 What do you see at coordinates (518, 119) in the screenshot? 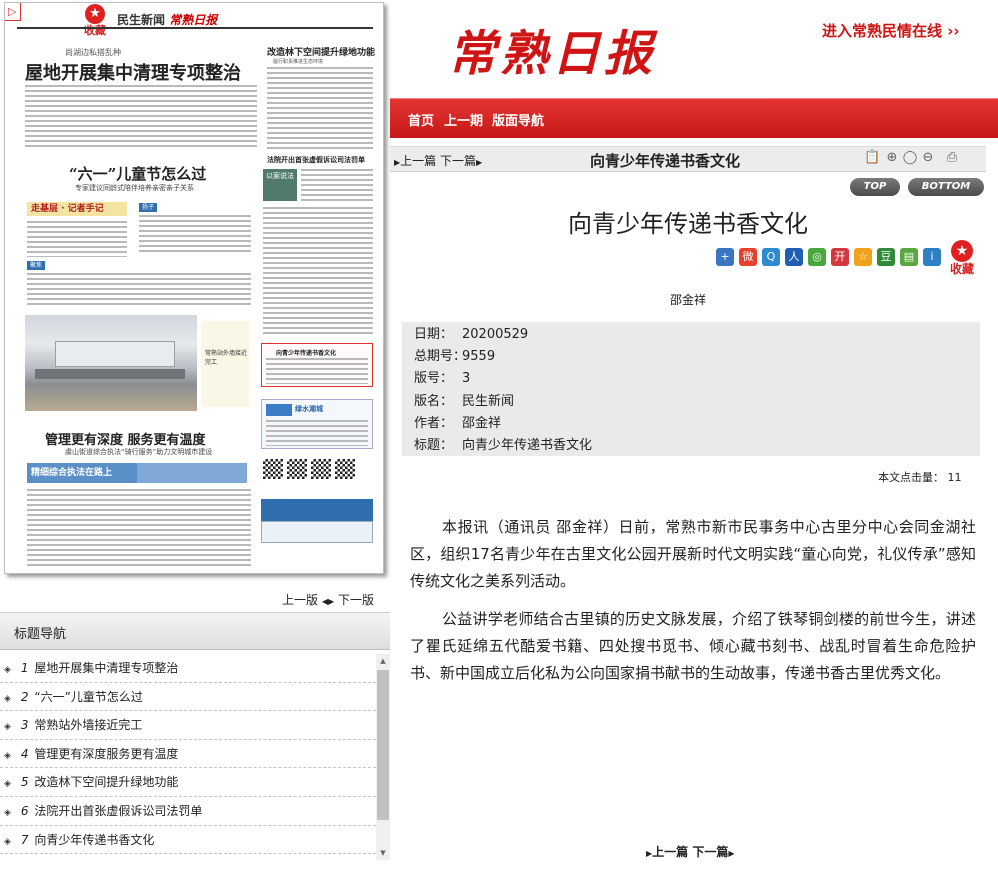
I see `nav-layout: 版面导航` at bounding box center [518, 119].